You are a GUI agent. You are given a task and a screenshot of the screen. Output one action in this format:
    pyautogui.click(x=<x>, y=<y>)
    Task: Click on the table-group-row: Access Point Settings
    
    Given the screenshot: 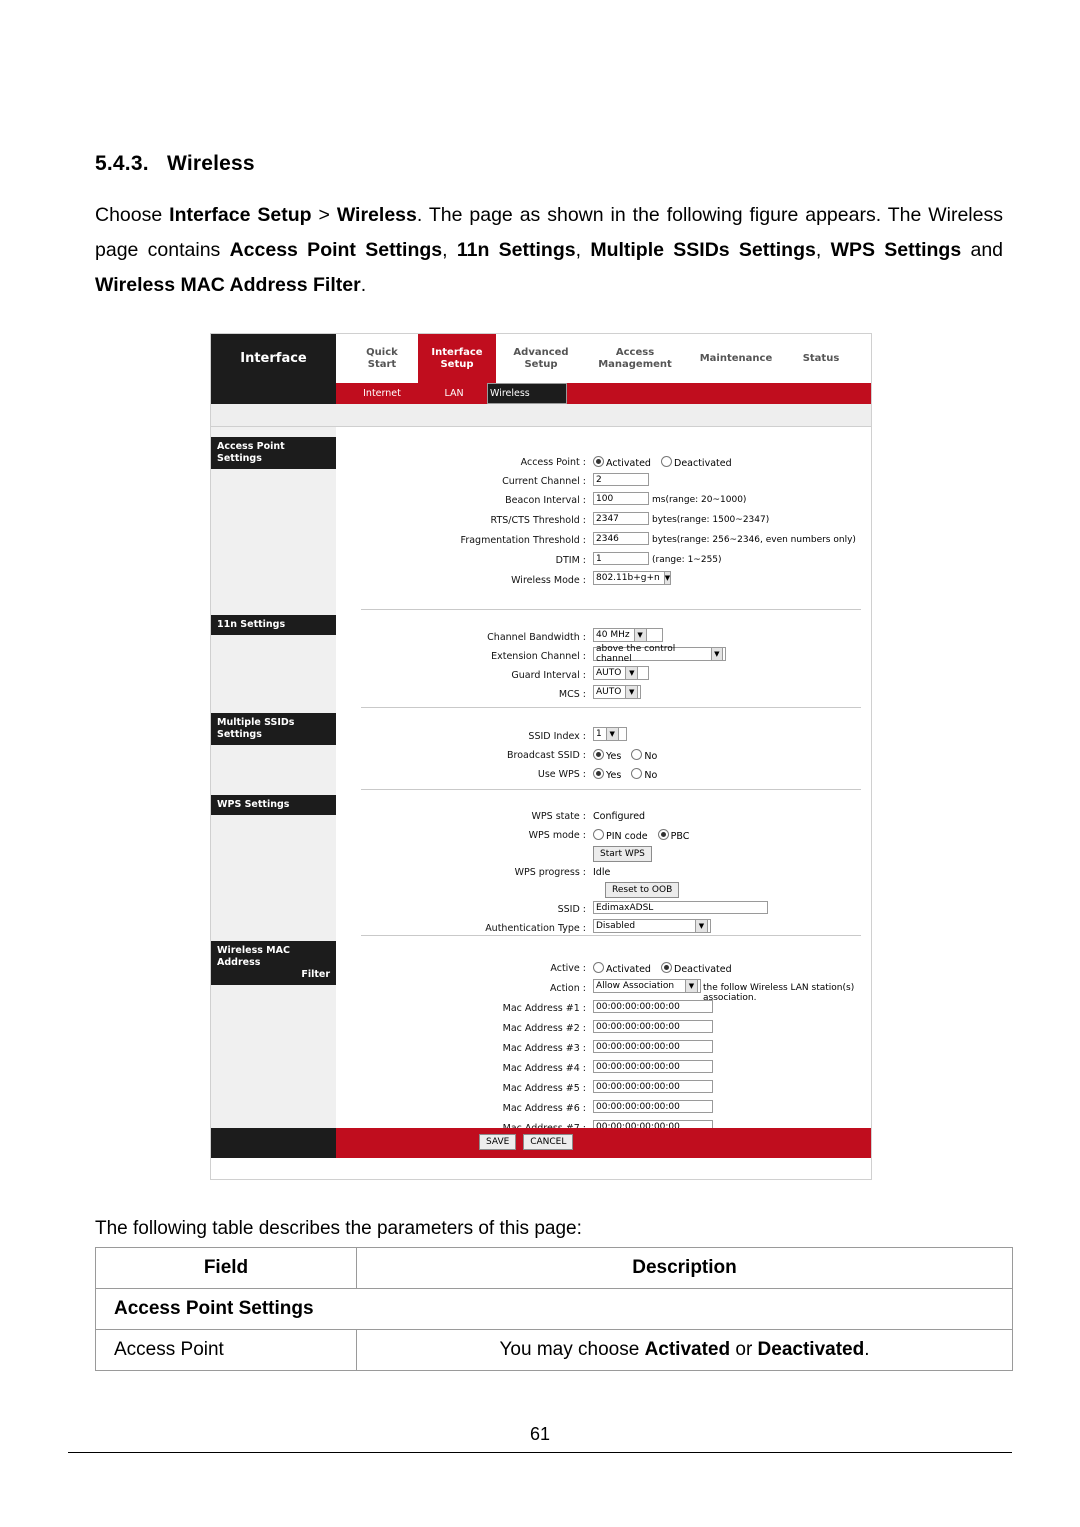 What is the action you would take?
    pyautogui.click(x=554, y=1309)
    